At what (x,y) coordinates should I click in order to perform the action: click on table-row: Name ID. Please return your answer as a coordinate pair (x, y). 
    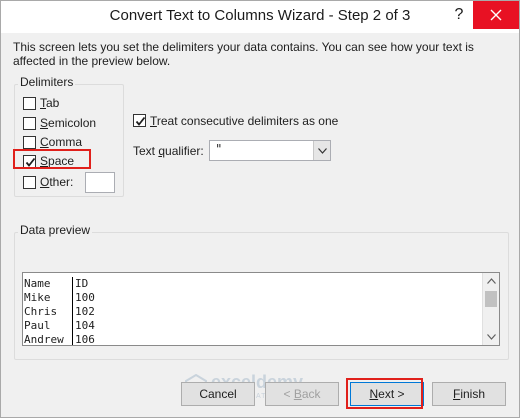
    Looking at the image, I should click on (59, 284).